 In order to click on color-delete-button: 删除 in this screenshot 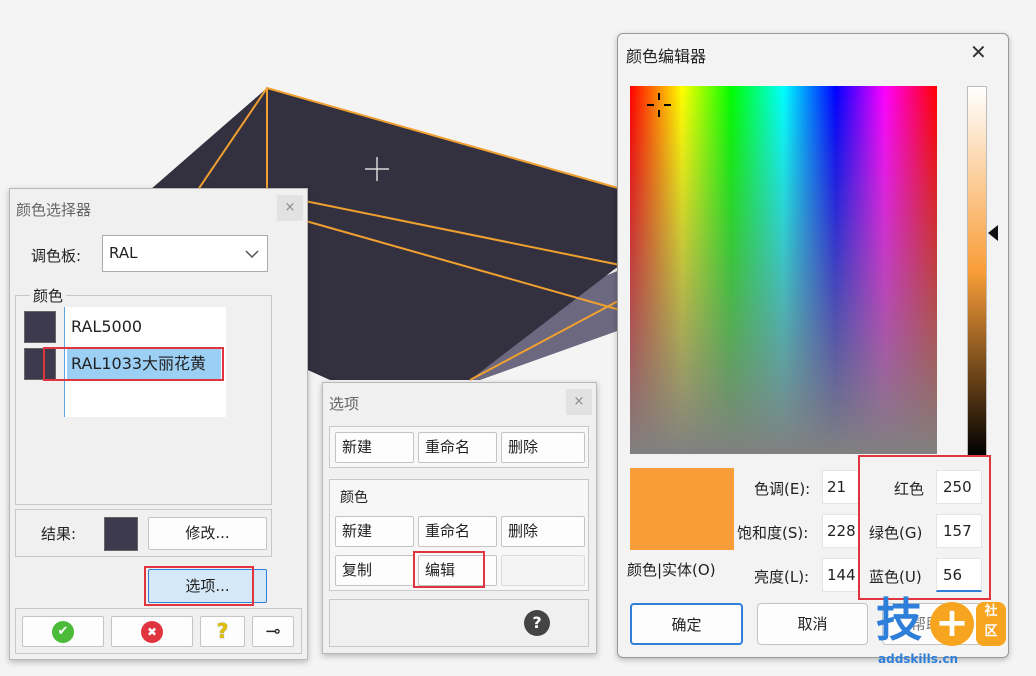, I will do `click(543, 531)`.